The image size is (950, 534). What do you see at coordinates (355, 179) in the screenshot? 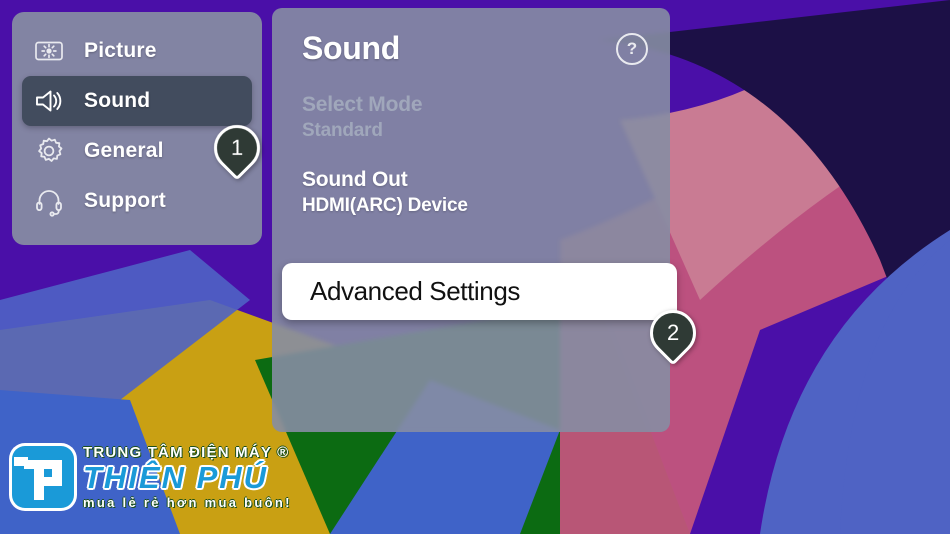
I see `option-title: Sound Out` at bounding box center [355, 179].